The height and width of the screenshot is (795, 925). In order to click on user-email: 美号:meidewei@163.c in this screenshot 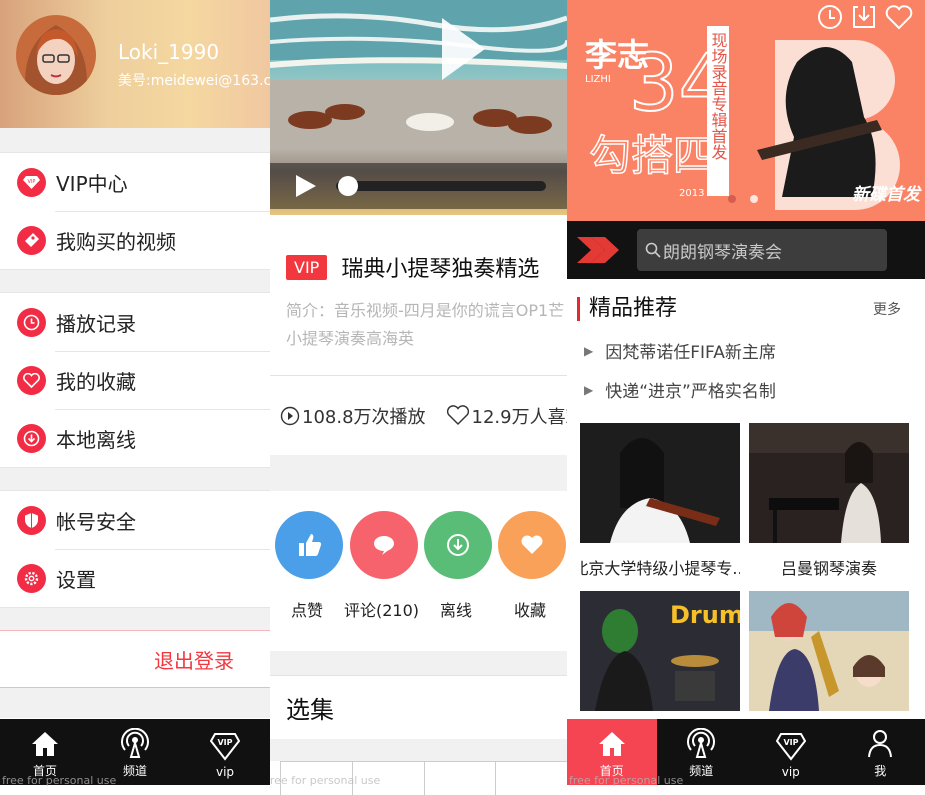, I will do `click(194, 81)`.